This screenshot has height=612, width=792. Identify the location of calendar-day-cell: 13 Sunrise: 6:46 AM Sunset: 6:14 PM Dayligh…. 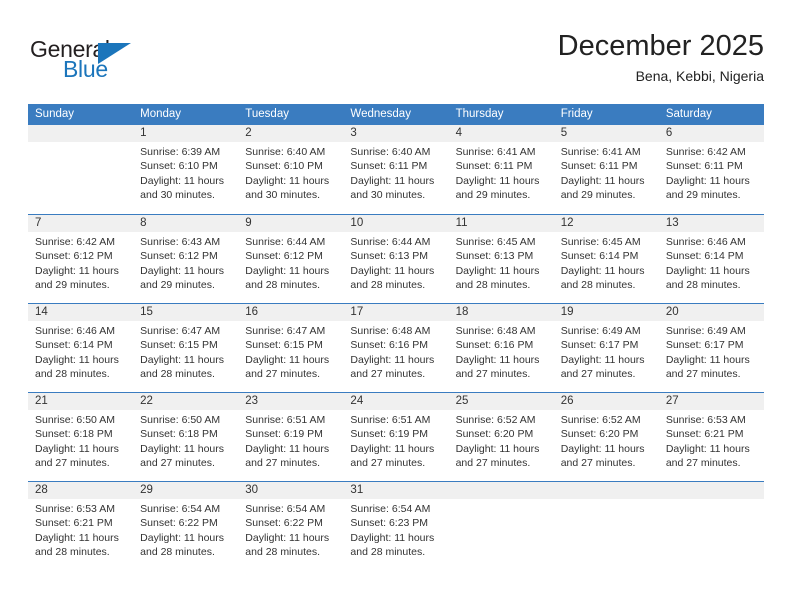
(711, 259).